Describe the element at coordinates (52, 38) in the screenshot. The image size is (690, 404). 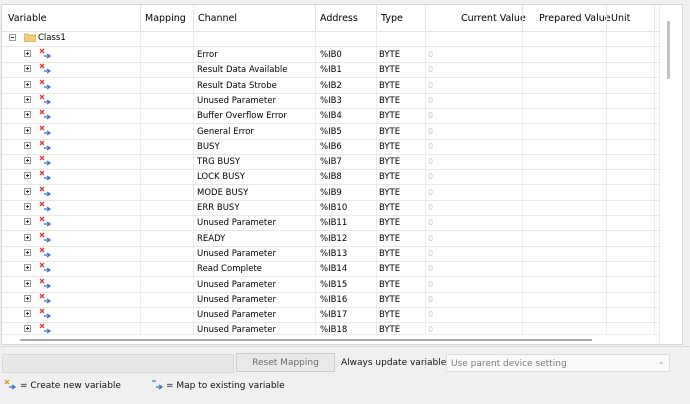
I see `tree-root-label: Class1` at that location.